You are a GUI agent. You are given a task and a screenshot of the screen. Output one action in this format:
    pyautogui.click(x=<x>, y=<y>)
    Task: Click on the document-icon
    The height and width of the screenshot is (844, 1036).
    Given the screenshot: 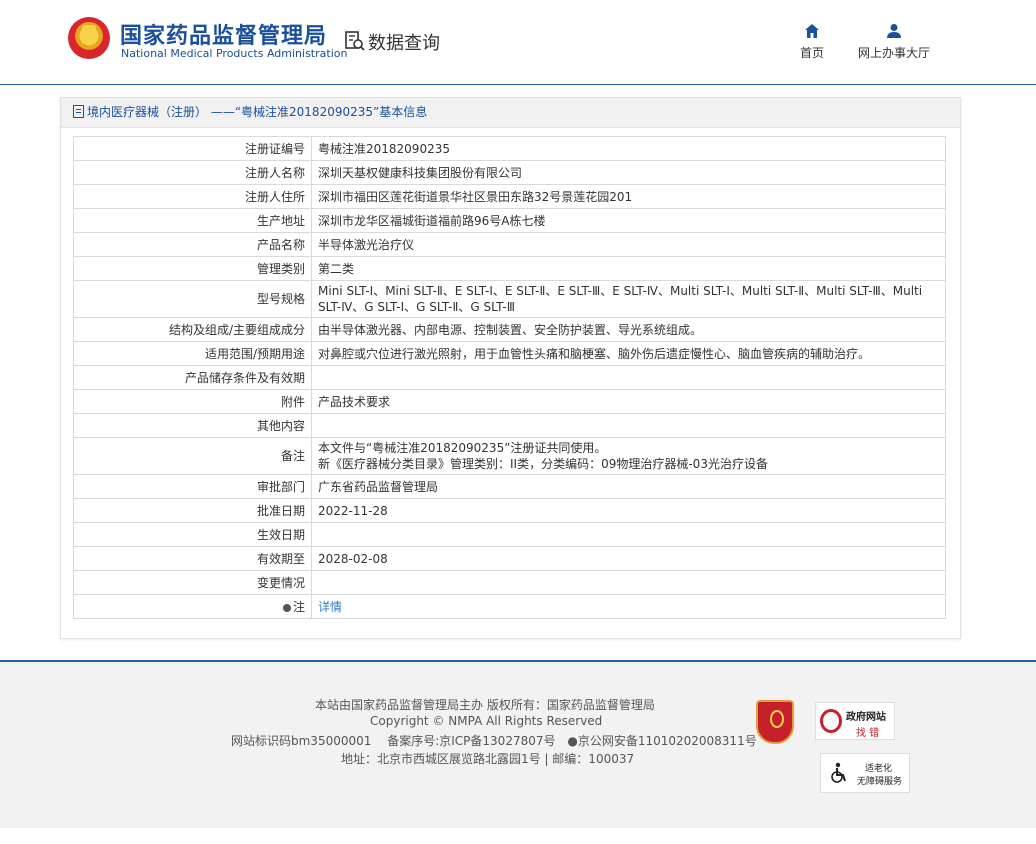 What is the action you would take?
    pyautogui.click(x=78, y=111)
    